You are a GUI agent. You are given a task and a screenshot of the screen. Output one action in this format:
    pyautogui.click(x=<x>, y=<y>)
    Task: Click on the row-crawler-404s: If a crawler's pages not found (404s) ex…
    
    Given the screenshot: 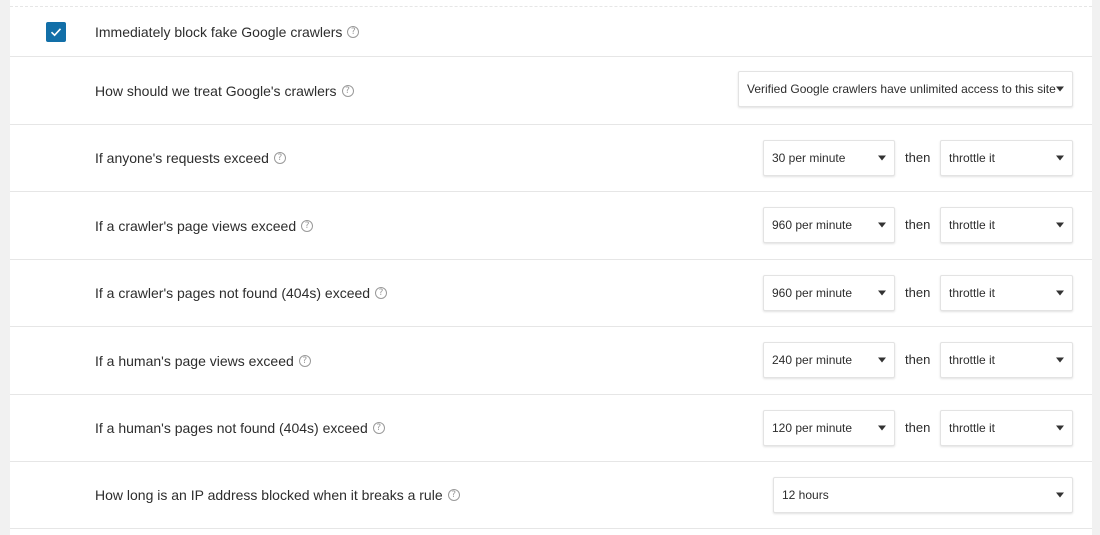 What is the action you would take?
    pyautogui.click(x=551, y=292)
    